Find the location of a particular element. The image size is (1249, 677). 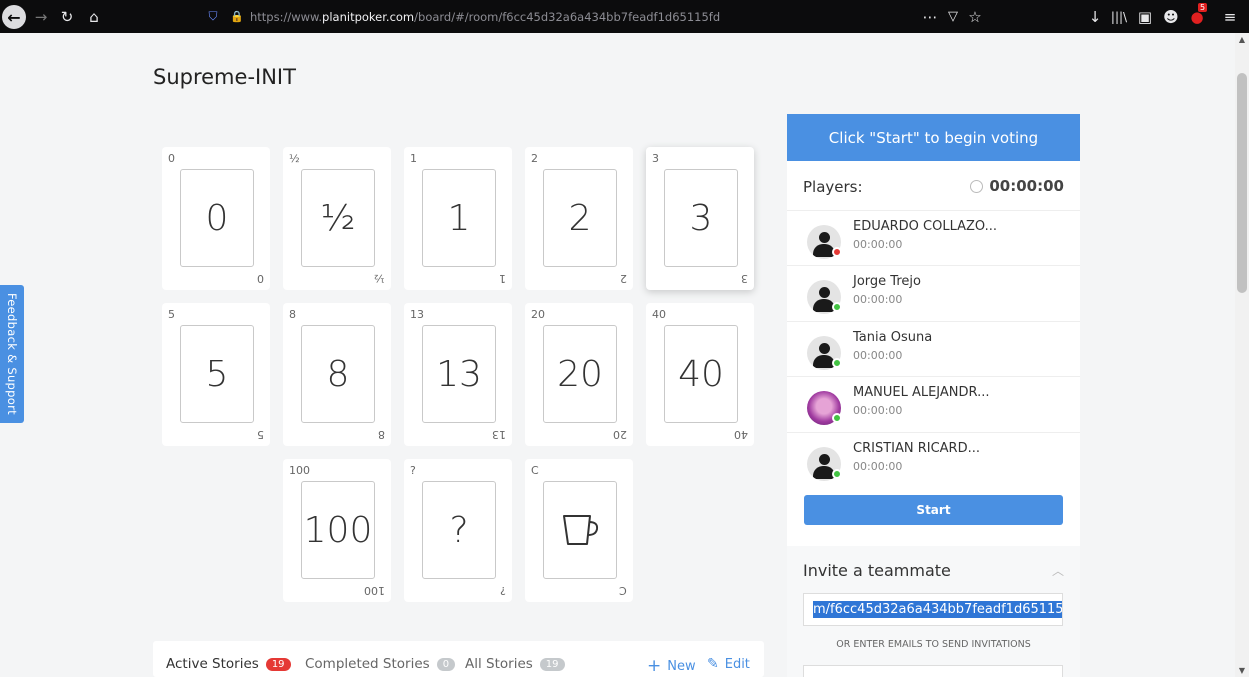

card-corner-label-rotated: 8 is located at coordinates (381, 434).